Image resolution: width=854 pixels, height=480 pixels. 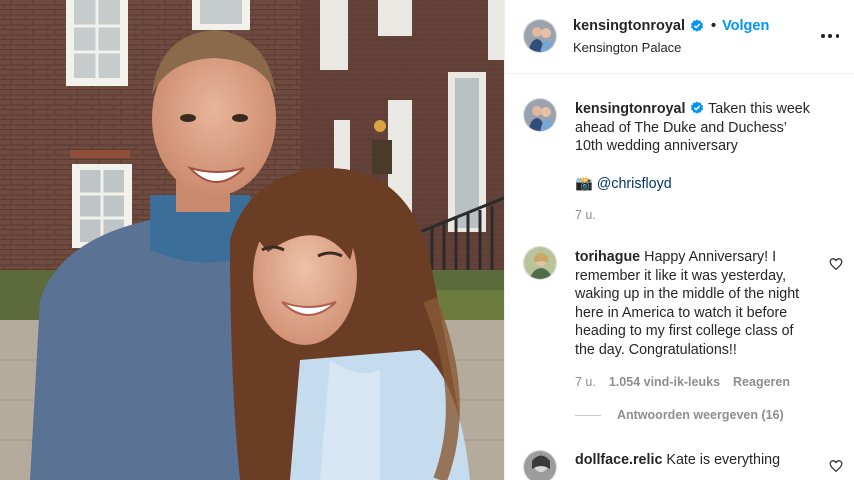 I want to click on caption-avatar, so click(x=540, y=115).